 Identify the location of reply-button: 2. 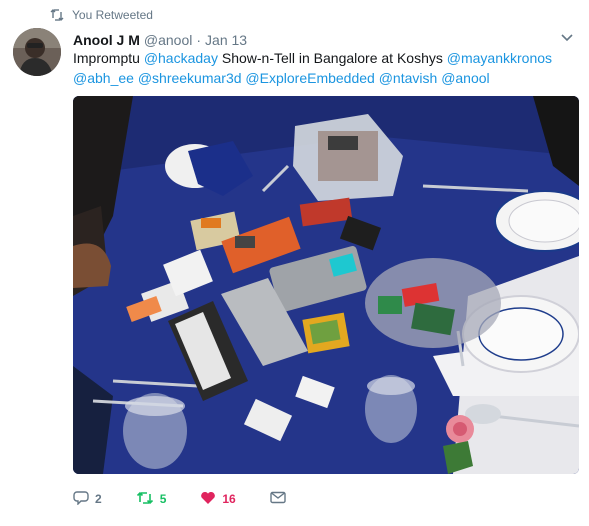
(87, 499).